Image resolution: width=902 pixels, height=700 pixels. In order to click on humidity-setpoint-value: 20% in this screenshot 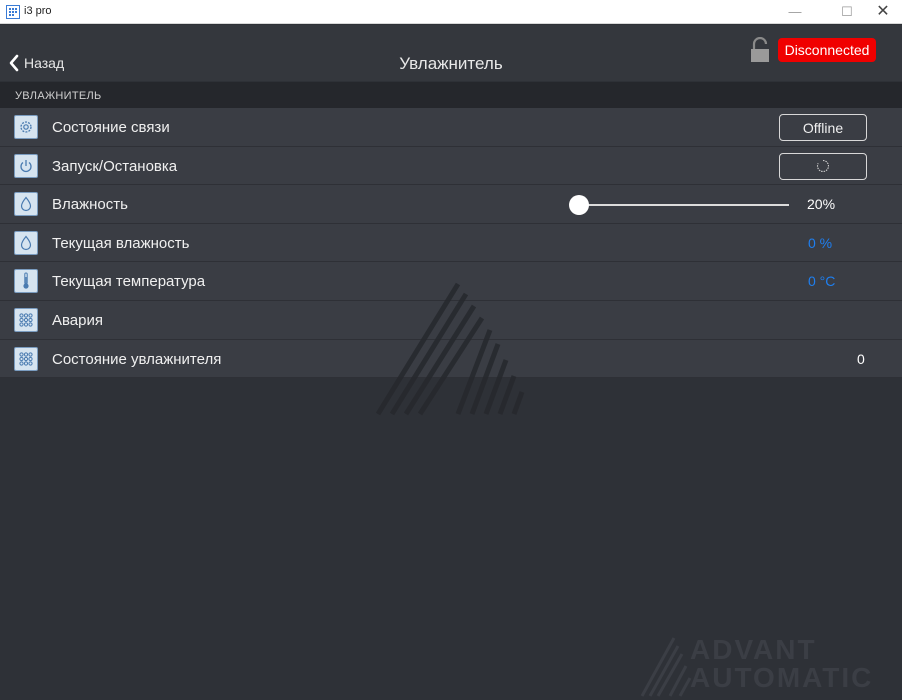, I will do `click(821, 204)`.